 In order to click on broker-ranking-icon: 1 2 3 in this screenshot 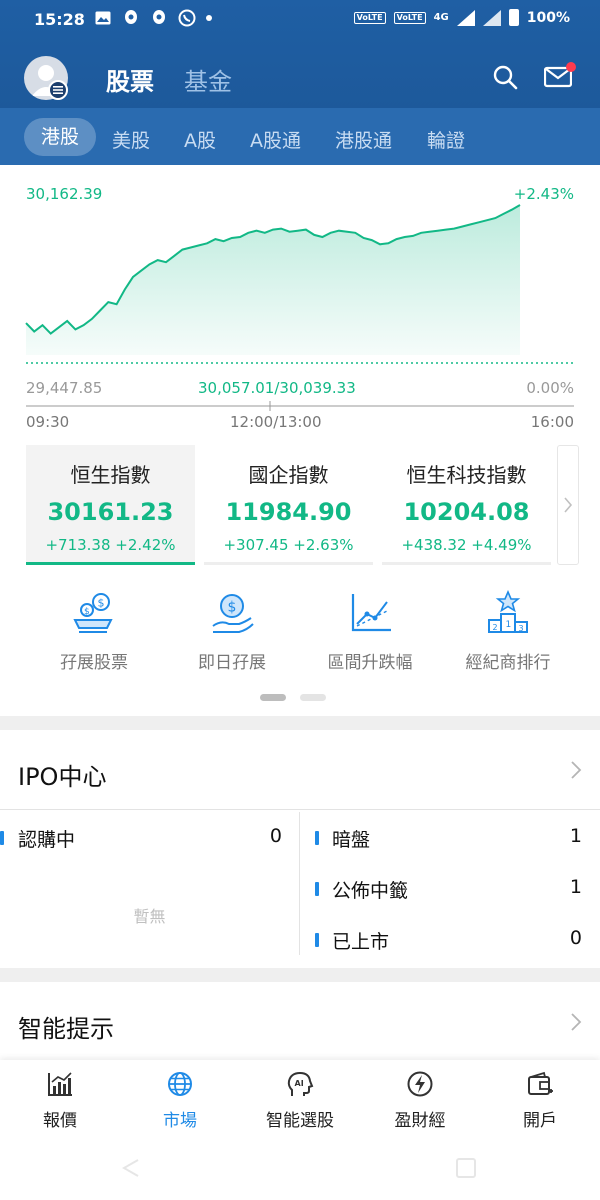, I will do `click(508, 611)`.